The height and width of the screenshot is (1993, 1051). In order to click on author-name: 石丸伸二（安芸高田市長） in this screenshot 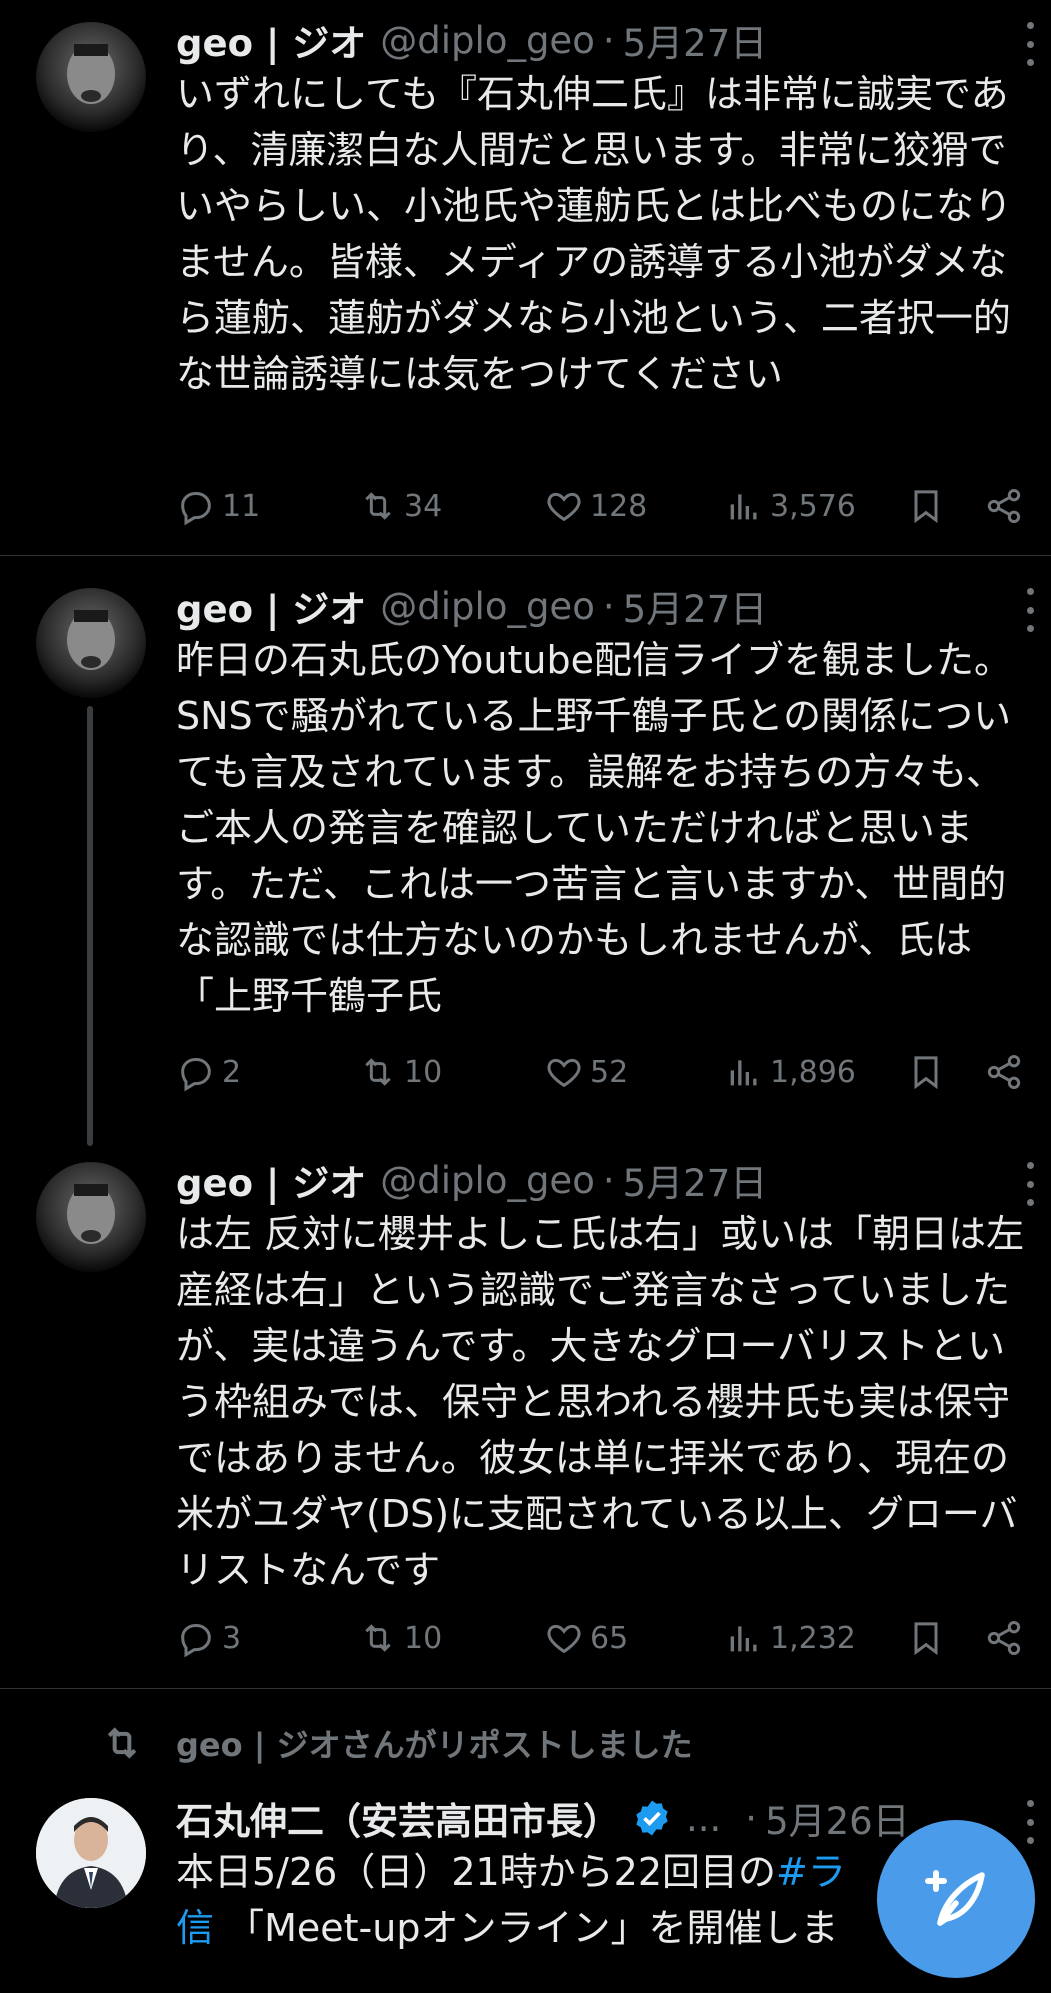, I will do `click(398, 1818)`.